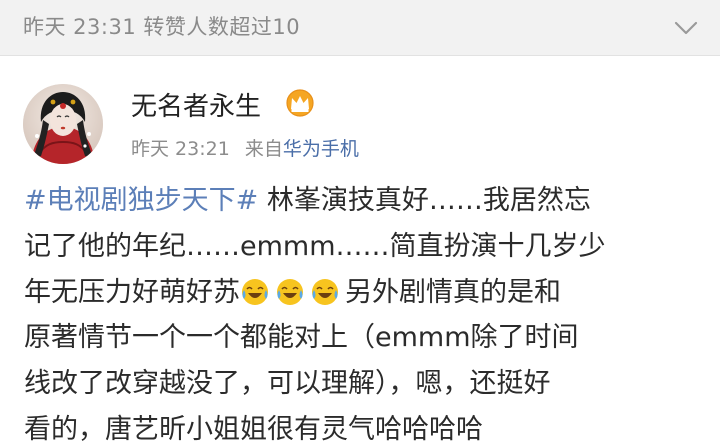 The height and width of the screenshot is (445, 720). Describe the element at coordinates (63, 124) in the screenshot. I see `avatar` at that location.